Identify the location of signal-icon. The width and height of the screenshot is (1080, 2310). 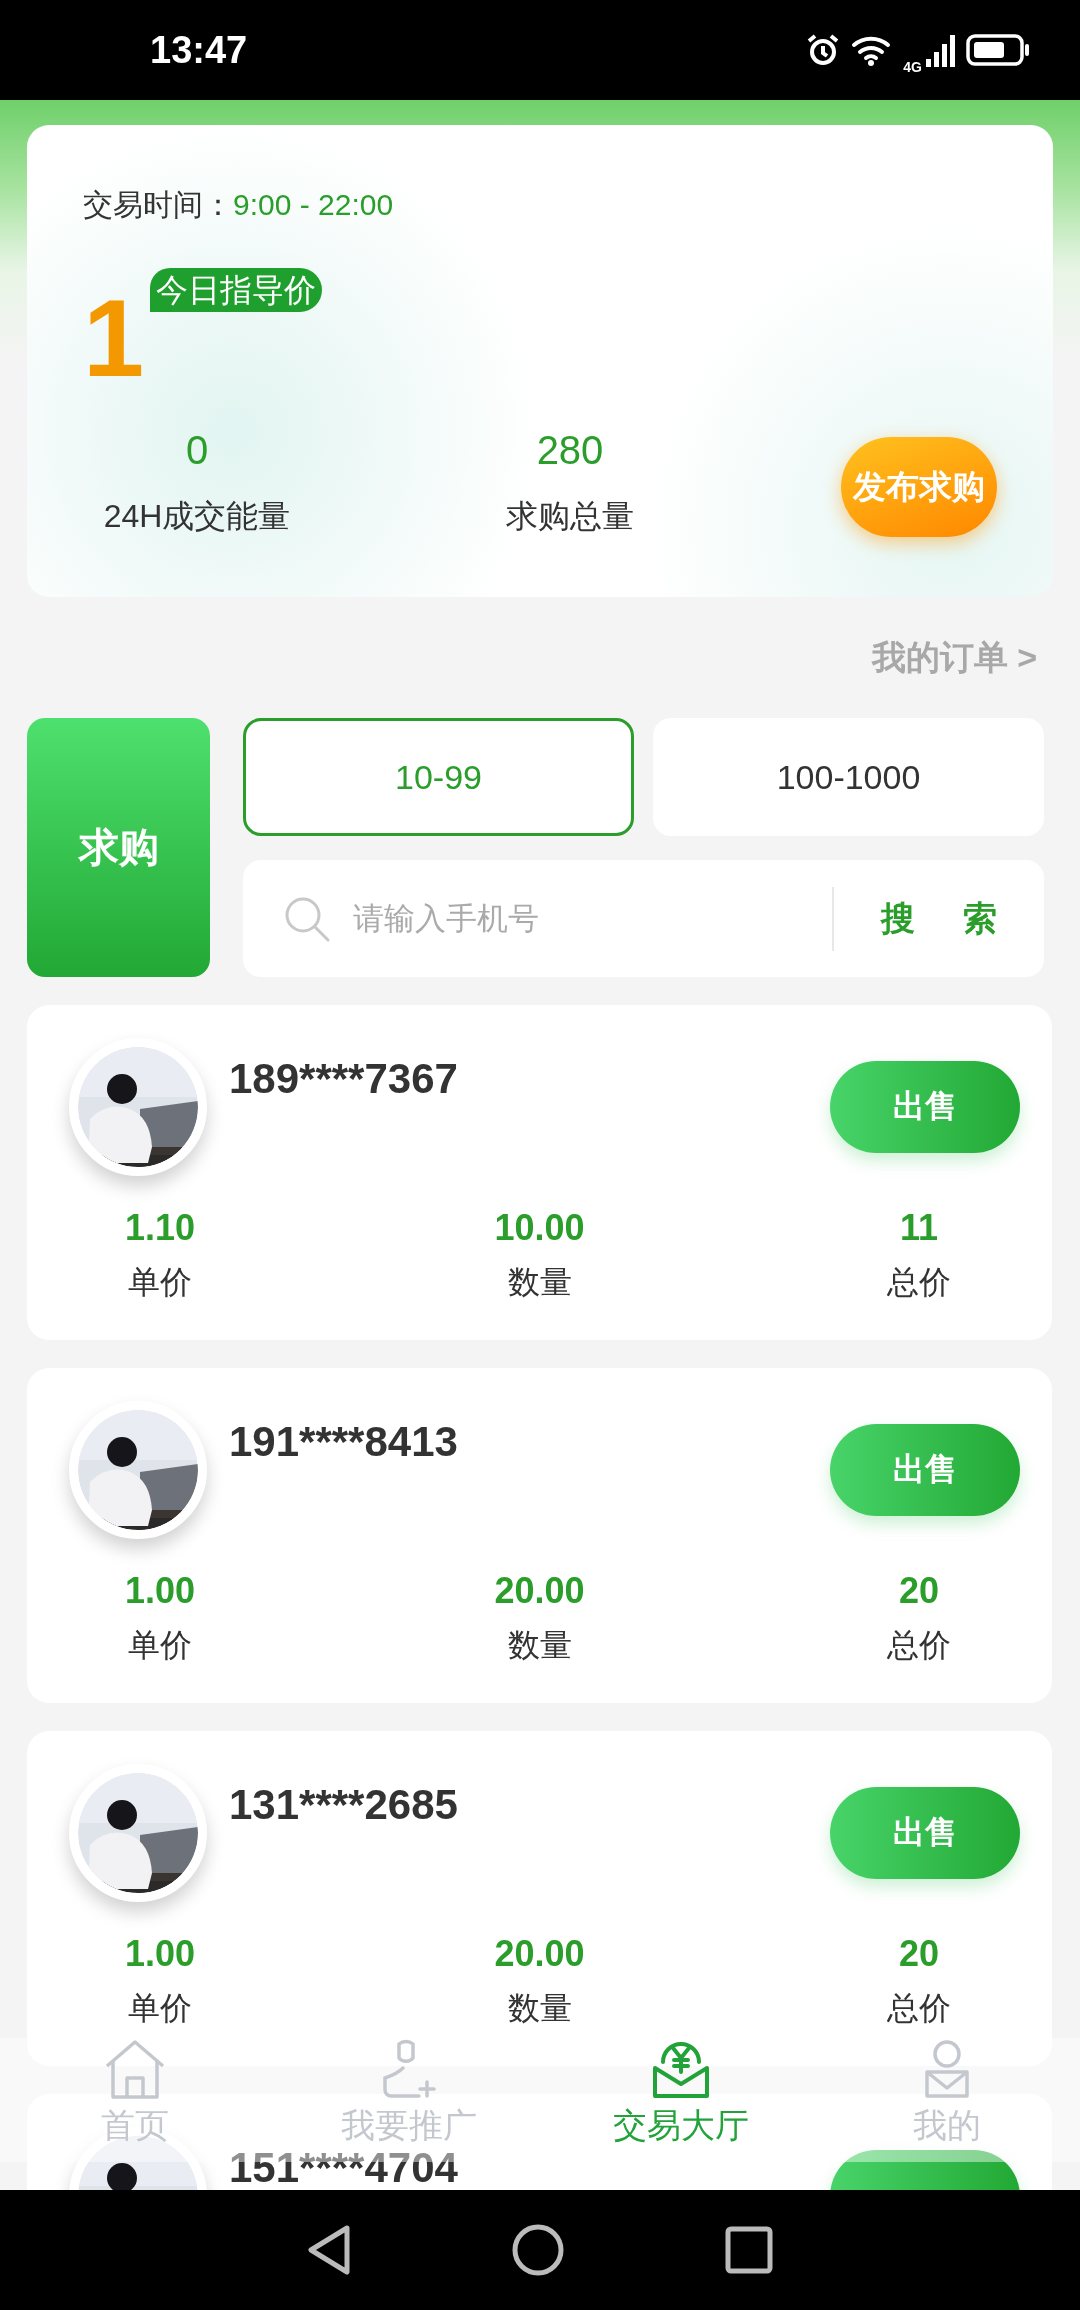
(941, 50).